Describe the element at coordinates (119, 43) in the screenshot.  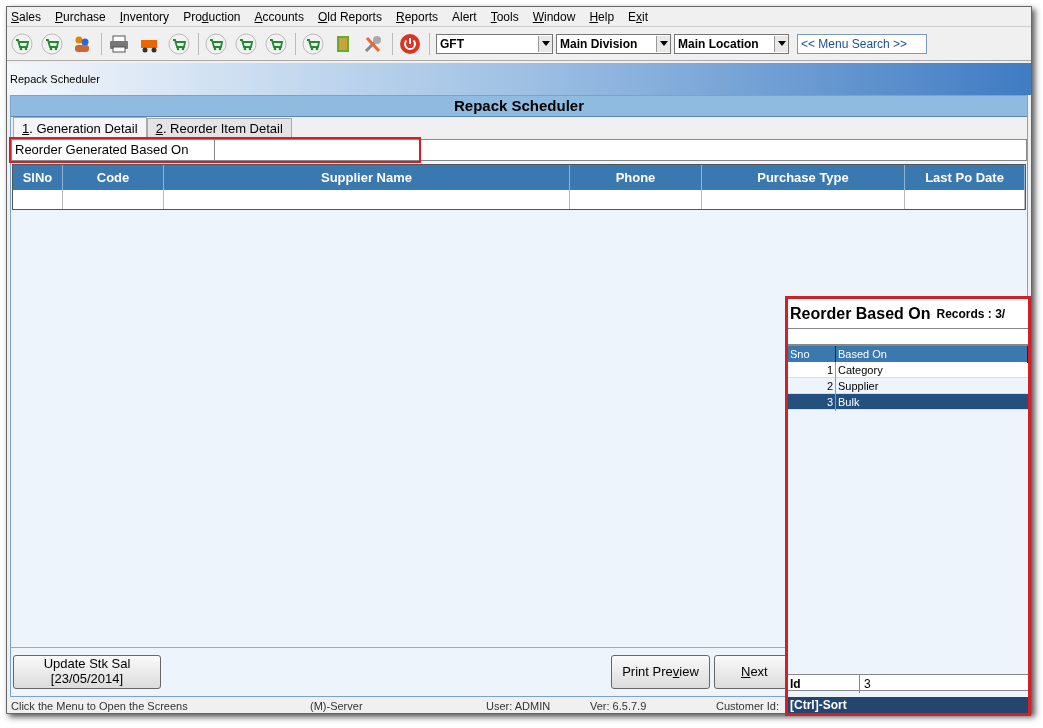
I see `printer-icon` at that location.